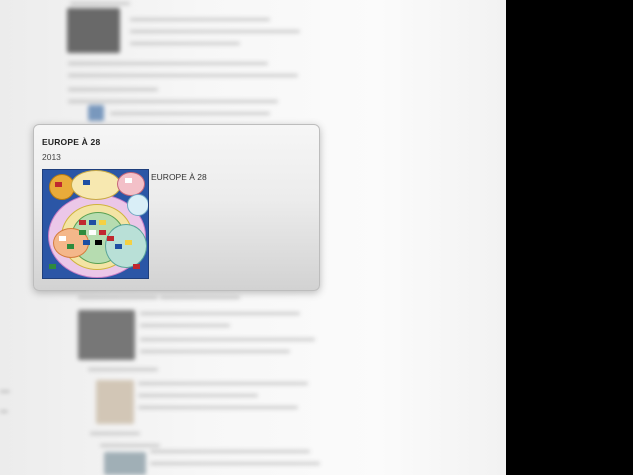  What do you see at coordinates (179, 177) in the screenshot?
I see `popover-caption: EUROPE À 28` at bounding box center [179, 177].